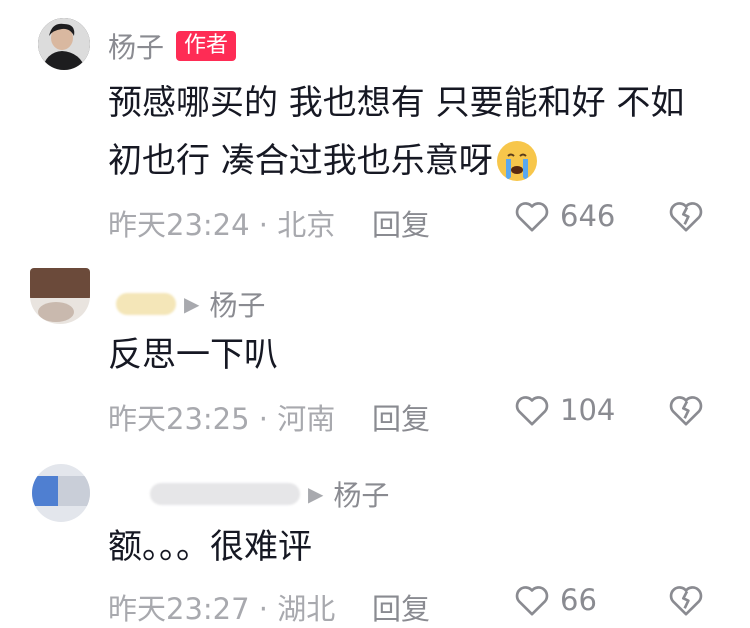  I want to click on like-button: 66, so click(554, 600).